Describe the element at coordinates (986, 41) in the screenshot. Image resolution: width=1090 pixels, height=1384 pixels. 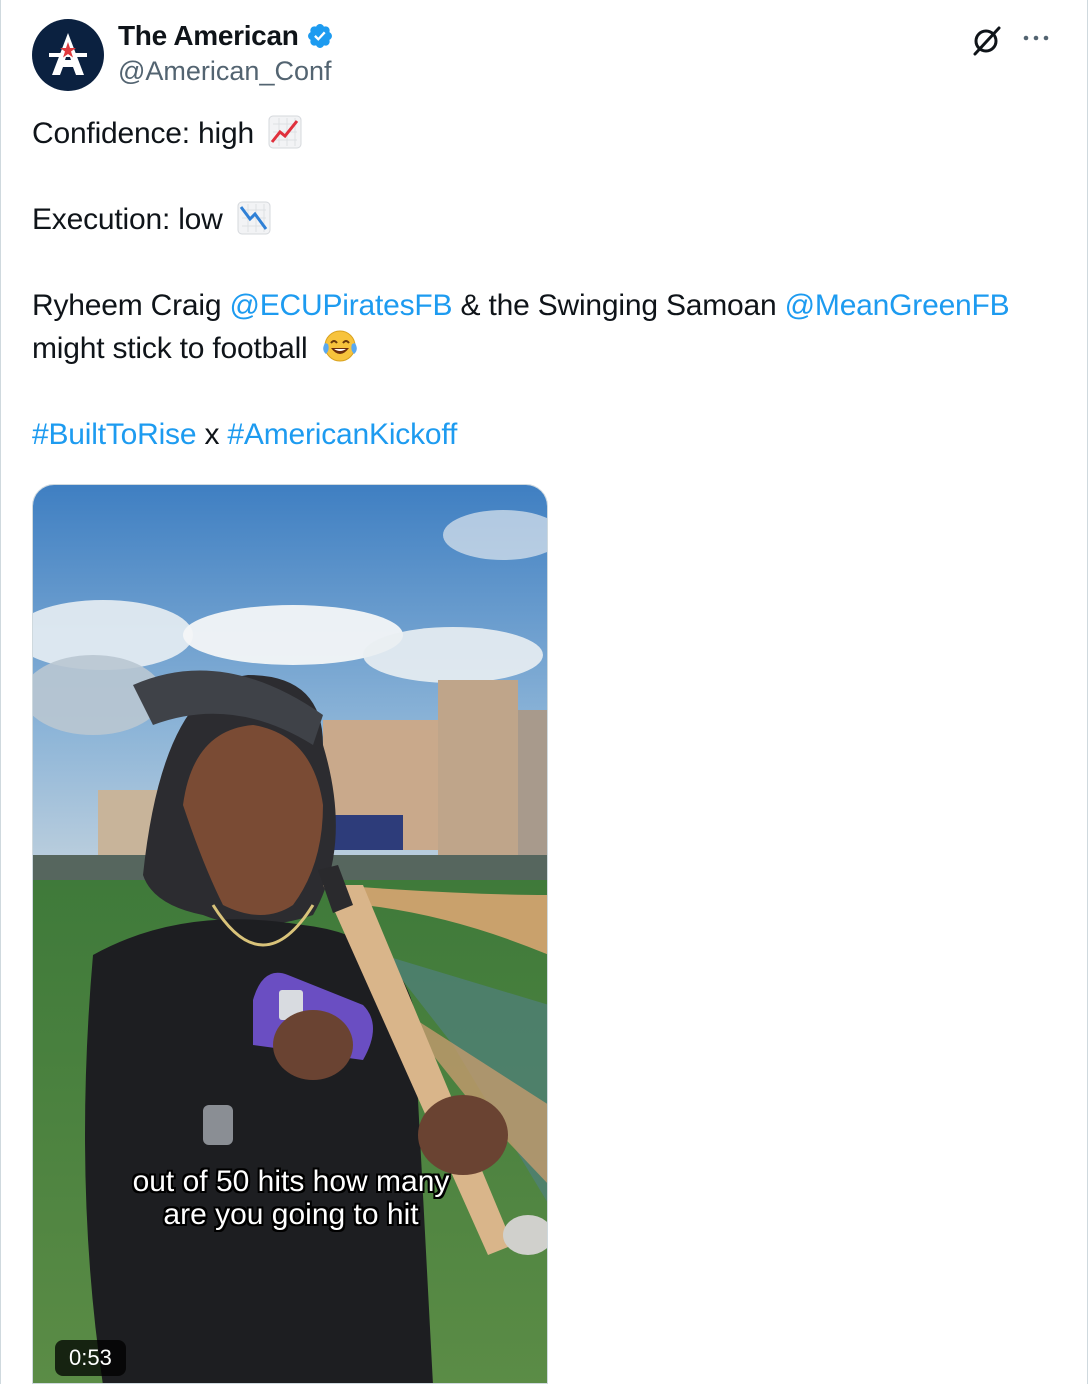
I see `grok-icon` at that location.